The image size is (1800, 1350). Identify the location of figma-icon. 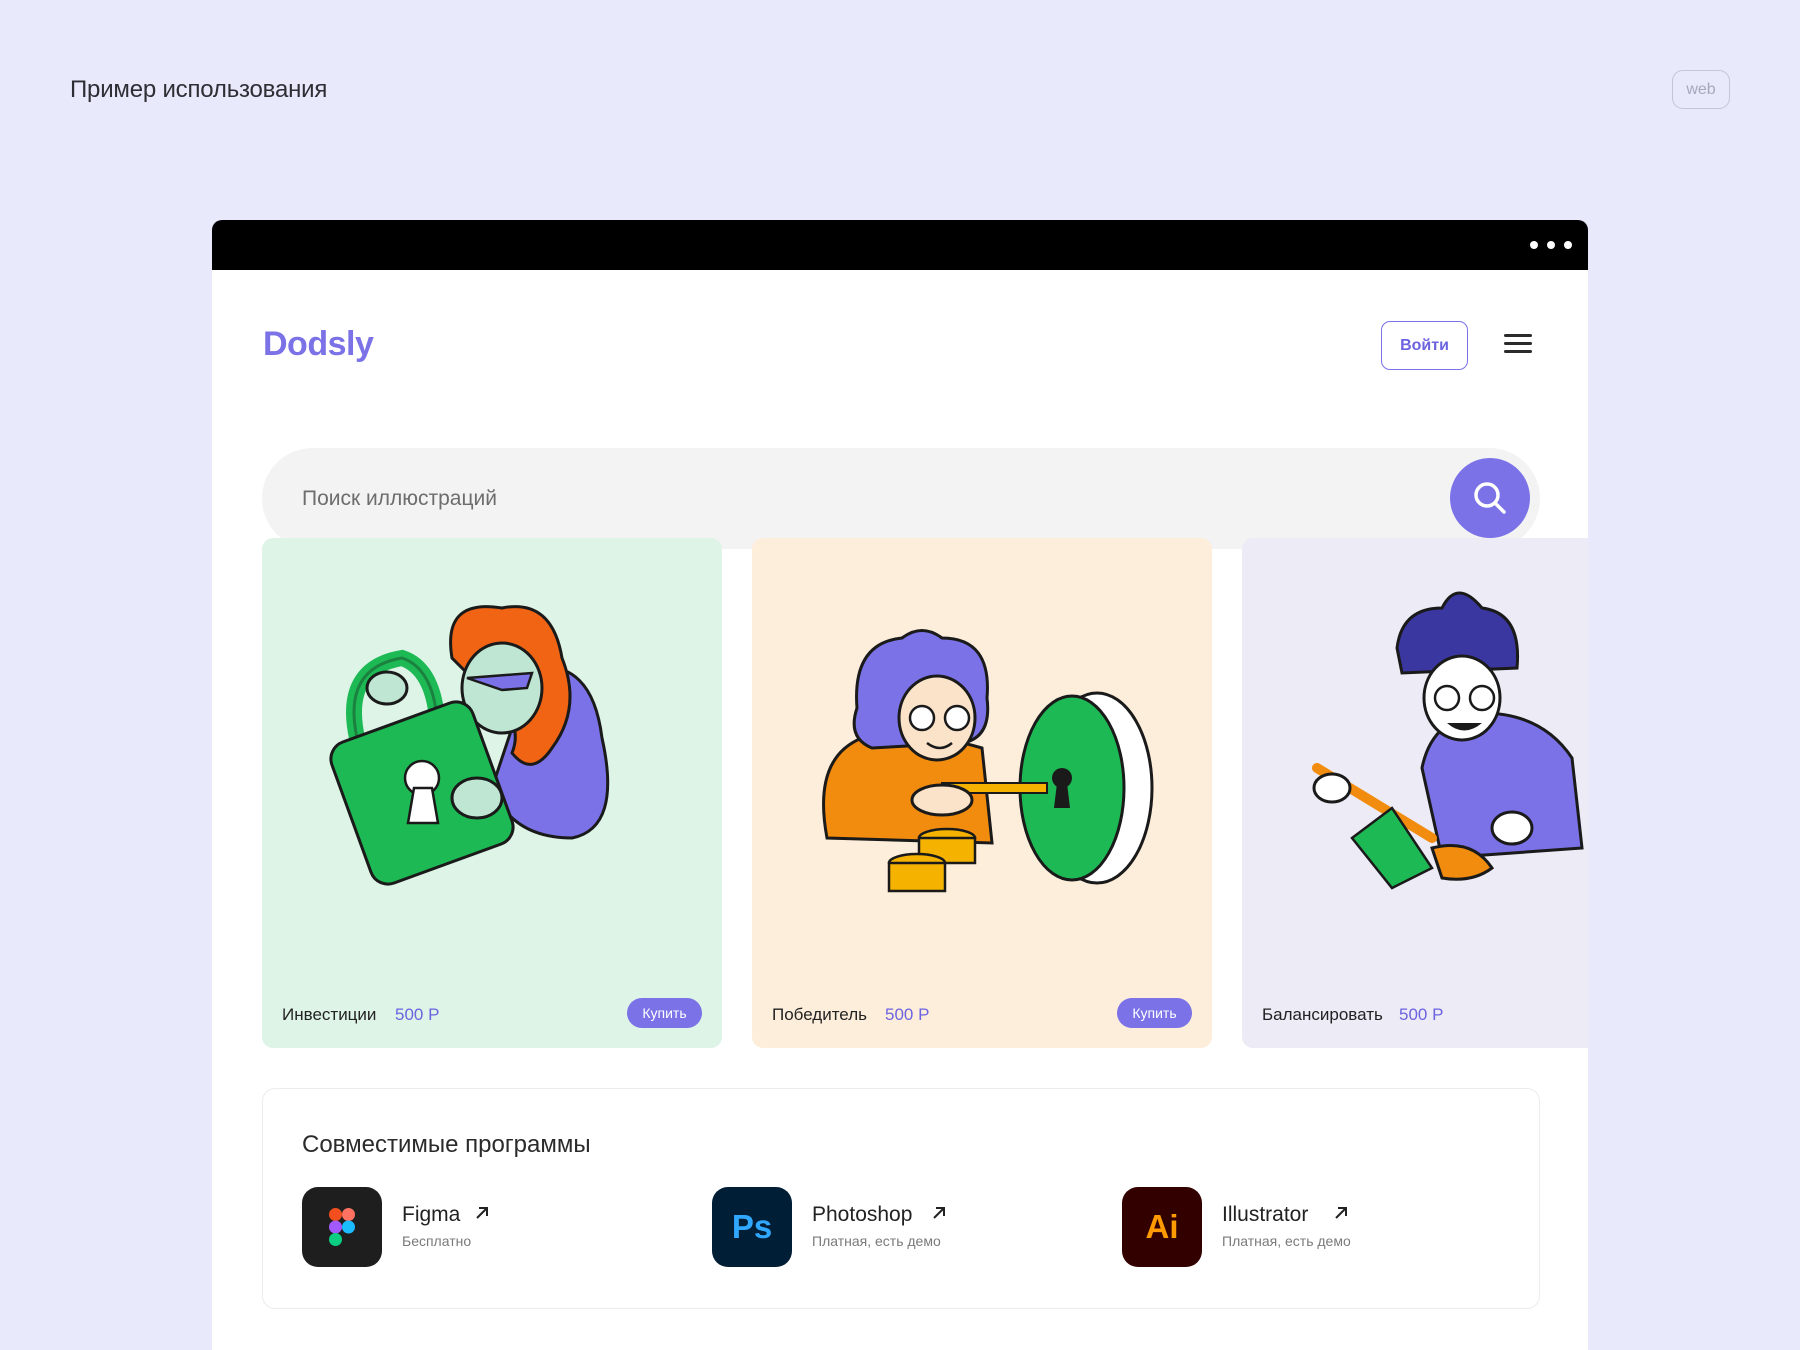
(342, 1227).